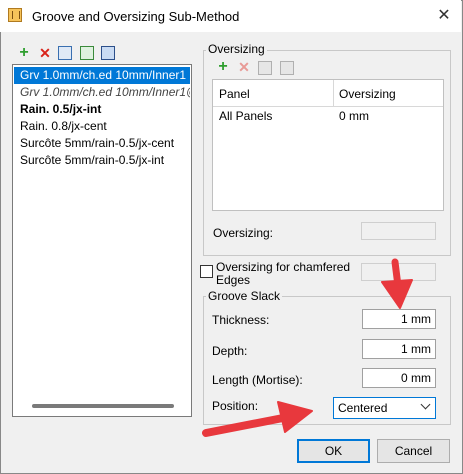 Image resolution: width=463 pixels, height=474 pixels. Describe the element at coordinates (397, 283) in the screenshot. I see `annotation-arrow-down` at that location.